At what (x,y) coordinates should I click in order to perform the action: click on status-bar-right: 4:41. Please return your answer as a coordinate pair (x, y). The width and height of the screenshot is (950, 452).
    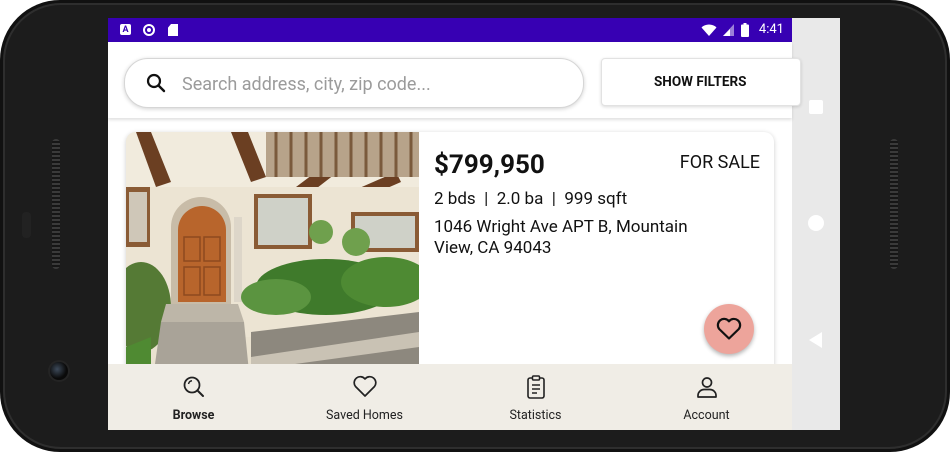
    Looking at the image, I should click on (742, 29).